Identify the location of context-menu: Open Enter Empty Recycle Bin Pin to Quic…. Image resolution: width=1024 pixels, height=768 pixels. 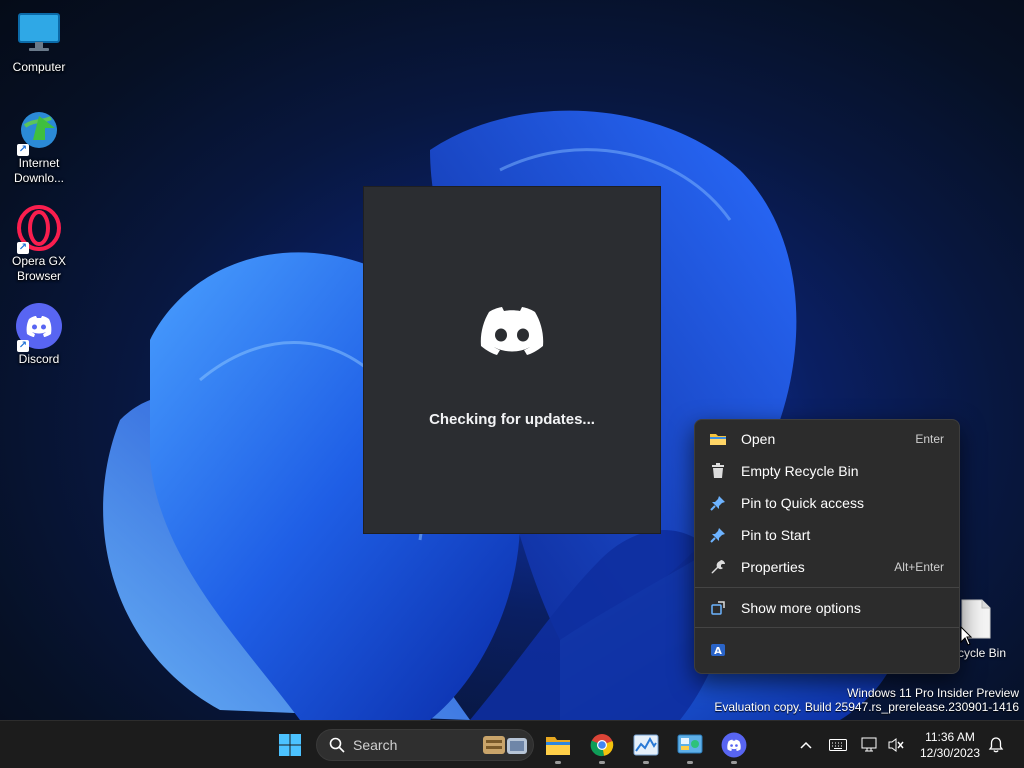
(827, 546).